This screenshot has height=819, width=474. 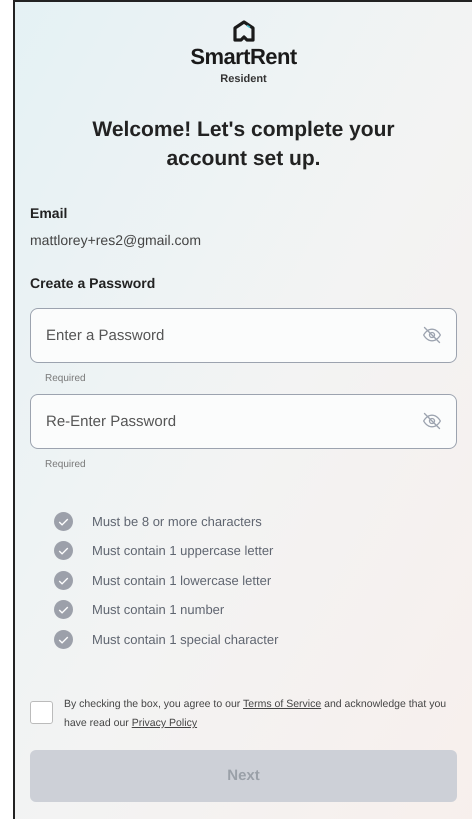 What do you see at coordinates (165, 723) in the screenshot?
I see `policy-link: Privacy Policy` at bounding box center [165, 723].